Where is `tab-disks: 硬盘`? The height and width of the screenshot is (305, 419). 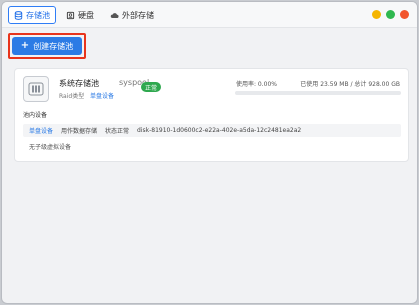
tab-disks: 硬盘 is located at coordinates (80, 15).